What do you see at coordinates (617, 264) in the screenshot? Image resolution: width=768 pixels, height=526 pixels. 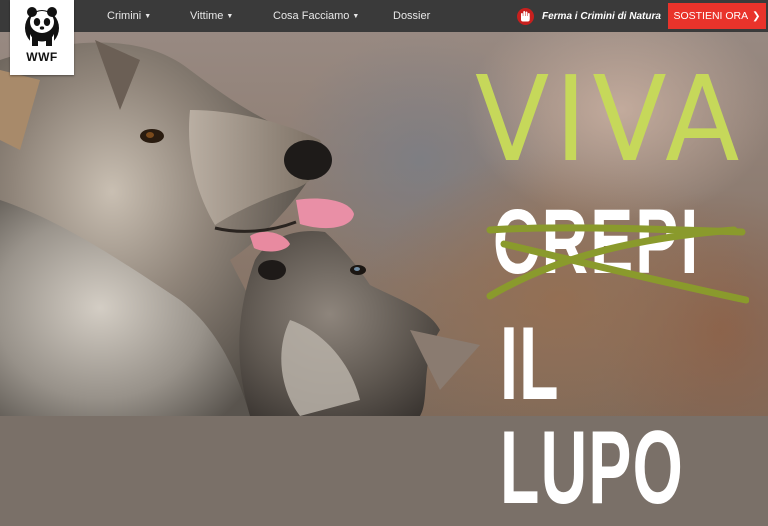 I see `strikethrough-marks` at bounding box center [617, 264].